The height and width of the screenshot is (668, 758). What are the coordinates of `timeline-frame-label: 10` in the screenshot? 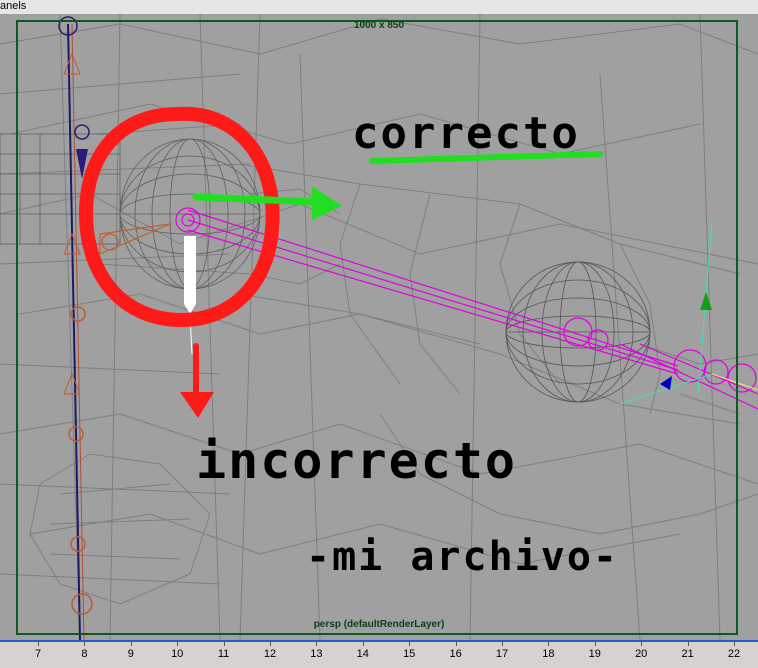 It's located at (177, 654).